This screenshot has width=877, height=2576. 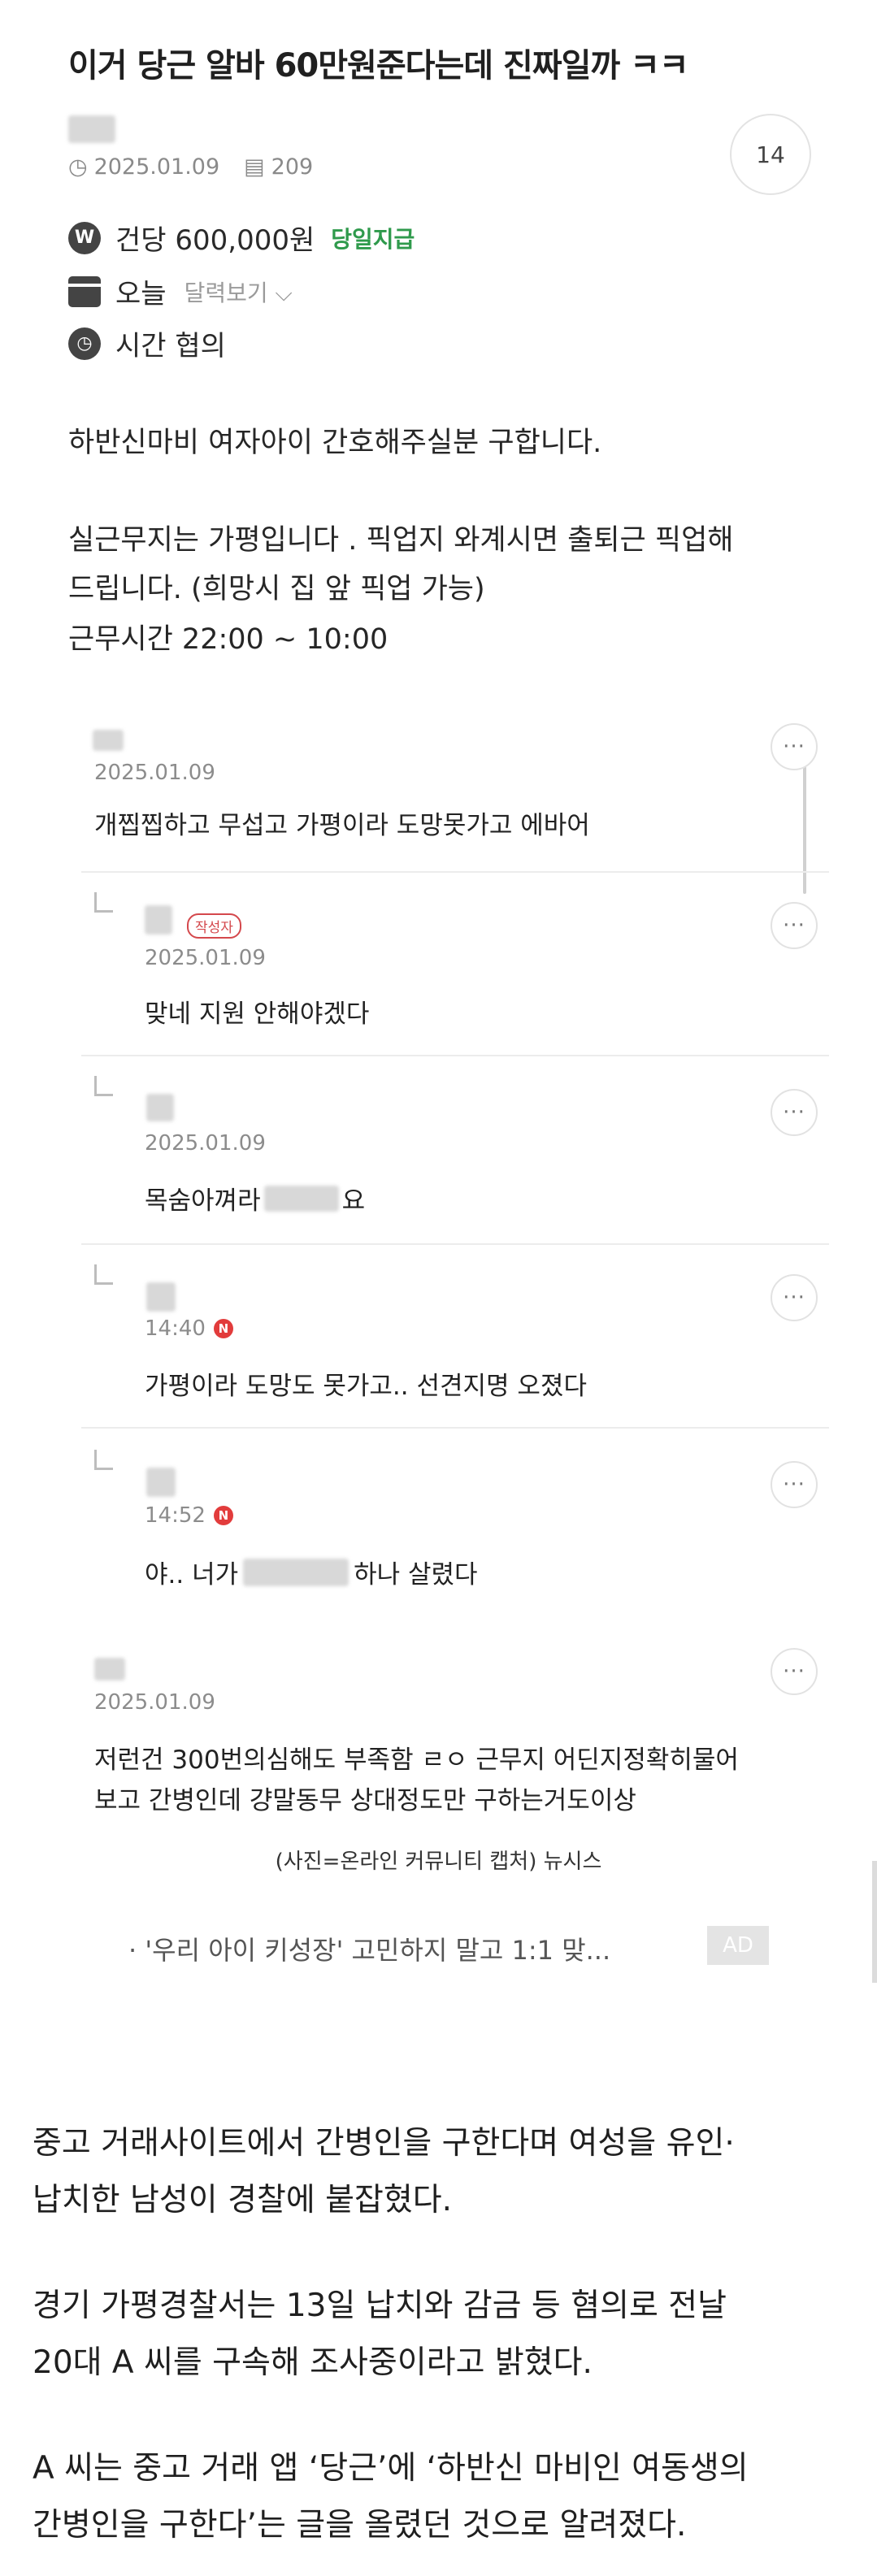 What do you see at coordinates (175, 1328) in the screenshot?
I see `comment-date: 14:40` at bounding box center [175, 1328].